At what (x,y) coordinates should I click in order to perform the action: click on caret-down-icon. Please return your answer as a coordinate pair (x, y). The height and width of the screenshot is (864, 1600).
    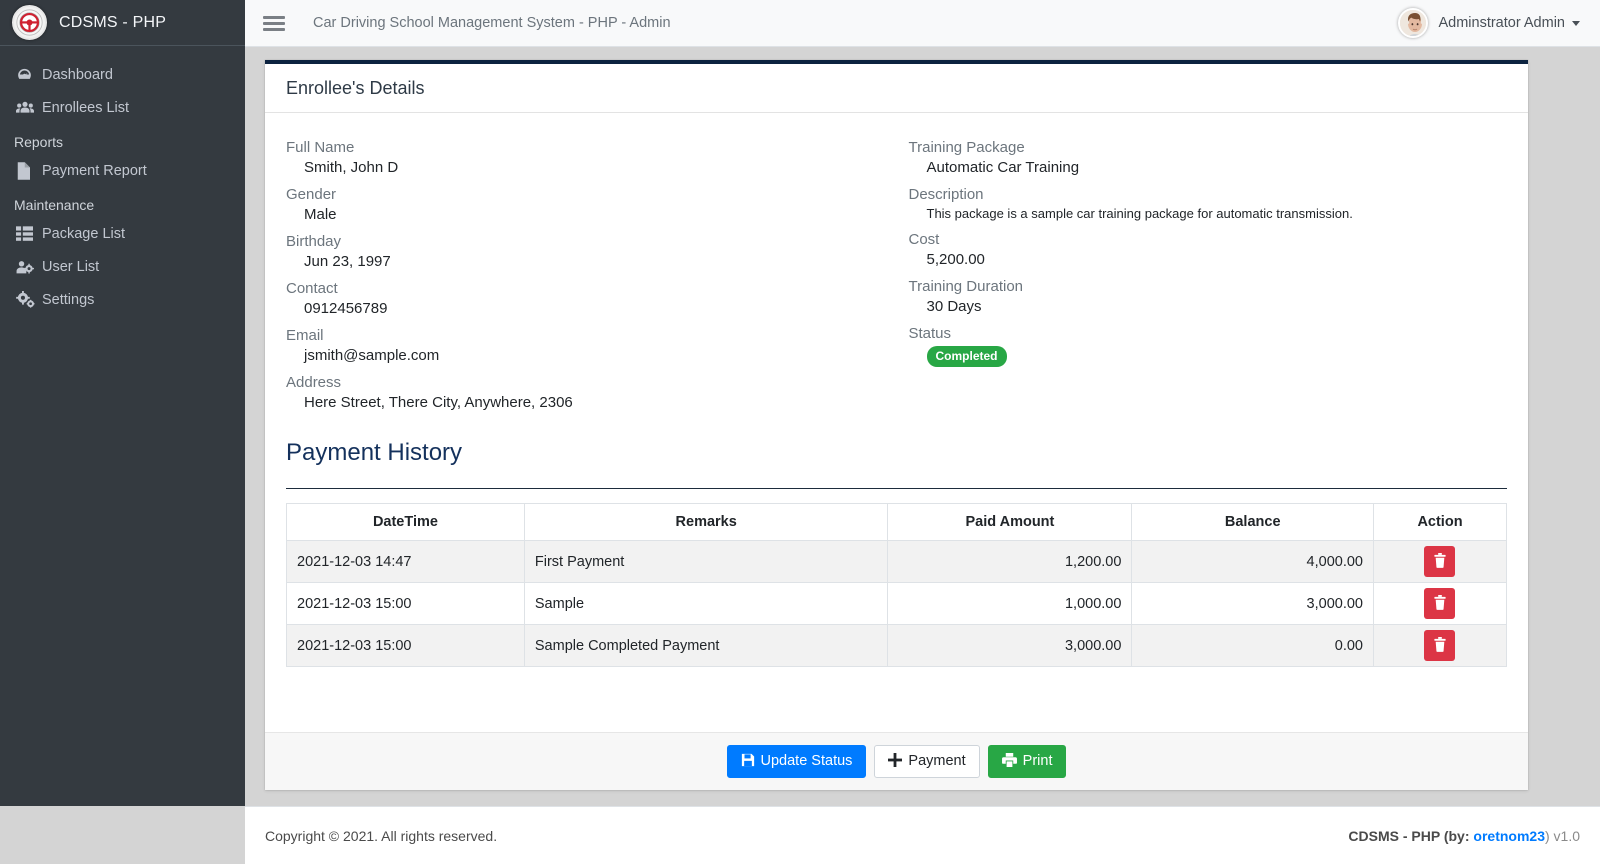
    Looking at the image, I should click on (1576, 23).